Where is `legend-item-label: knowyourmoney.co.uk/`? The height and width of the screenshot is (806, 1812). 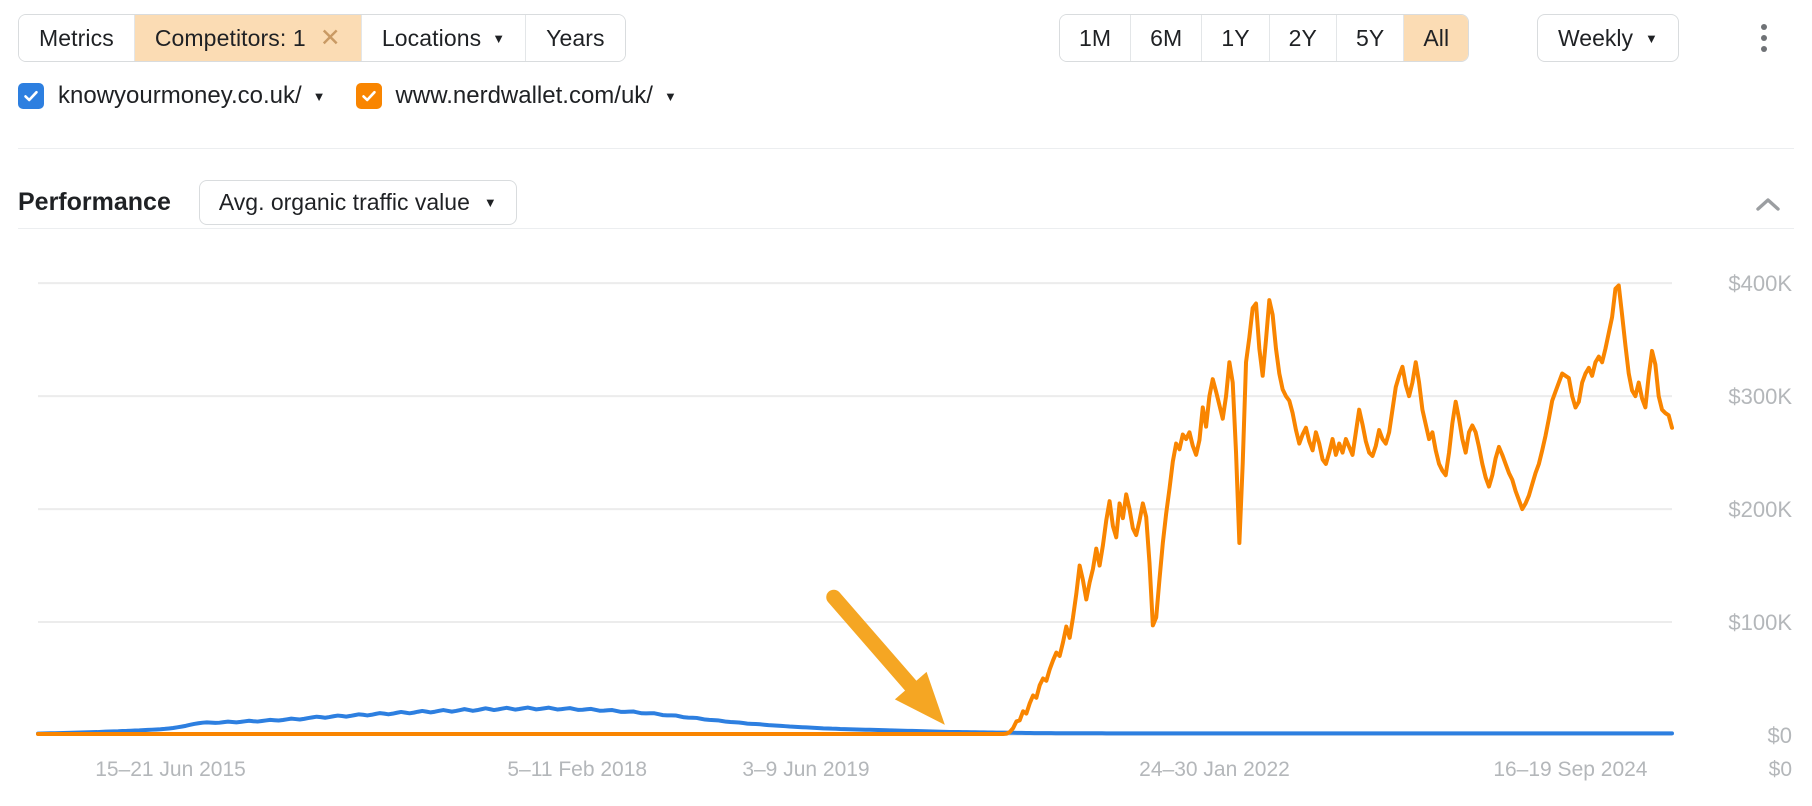
legend-item-label: knowyourmoney.co.uk/ is located at coordinates (180, 95).